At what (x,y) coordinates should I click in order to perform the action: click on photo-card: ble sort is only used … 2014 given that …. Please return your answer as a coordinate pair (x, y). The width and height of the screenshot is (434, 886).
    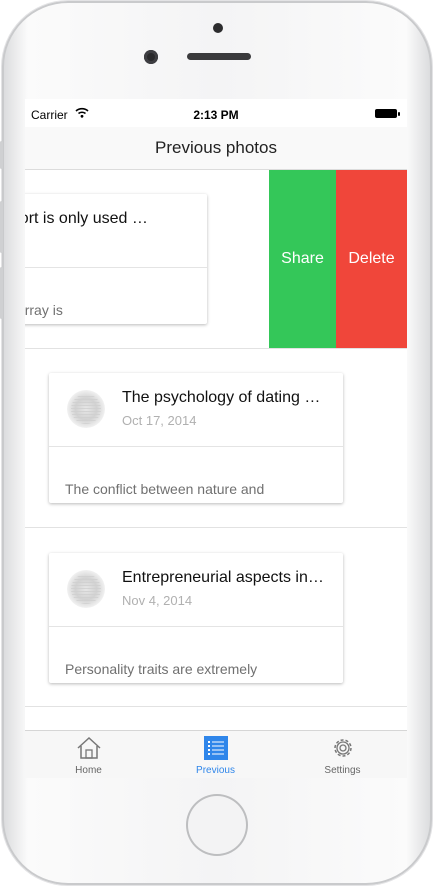
    Looking at the image, I should click on (116, 259).